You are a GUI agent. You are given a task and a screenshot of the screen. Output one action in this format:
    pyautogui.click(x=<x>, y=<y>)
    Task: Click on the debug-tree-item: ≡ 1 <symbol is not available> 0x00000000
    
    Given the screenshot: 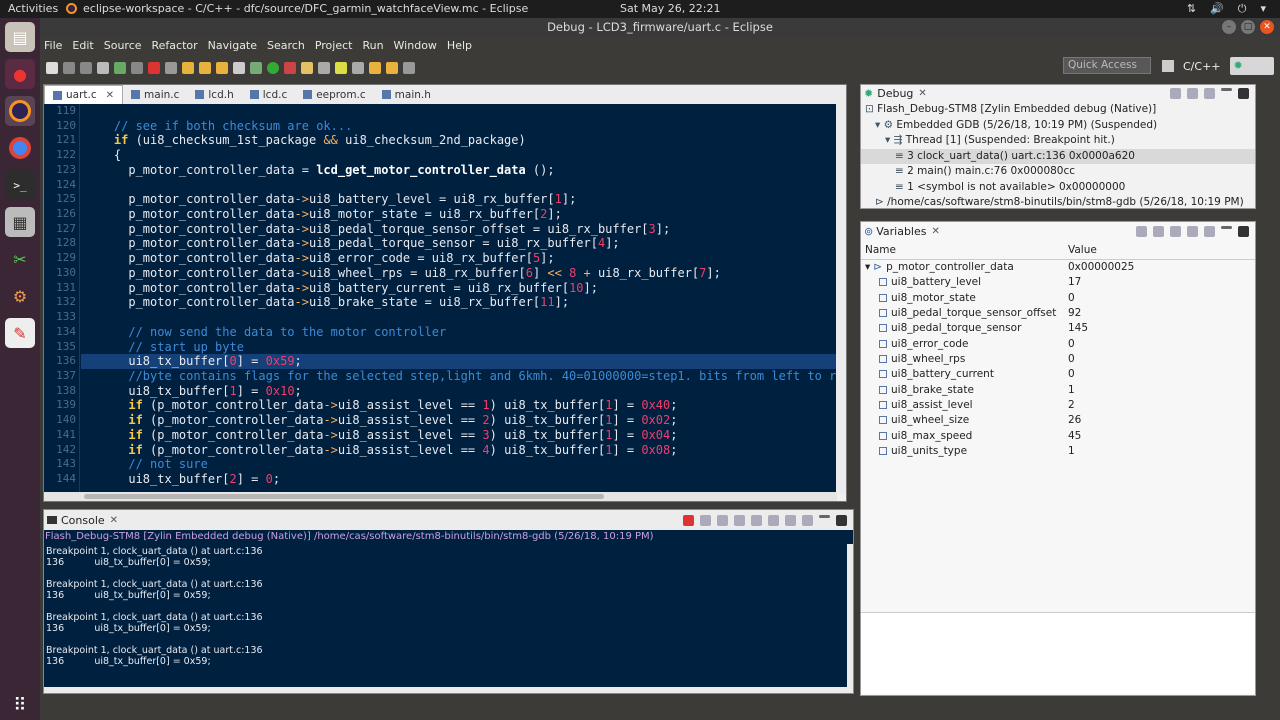 What is the action you would take?
    pyautogui.click(x=1058, y=188)
    